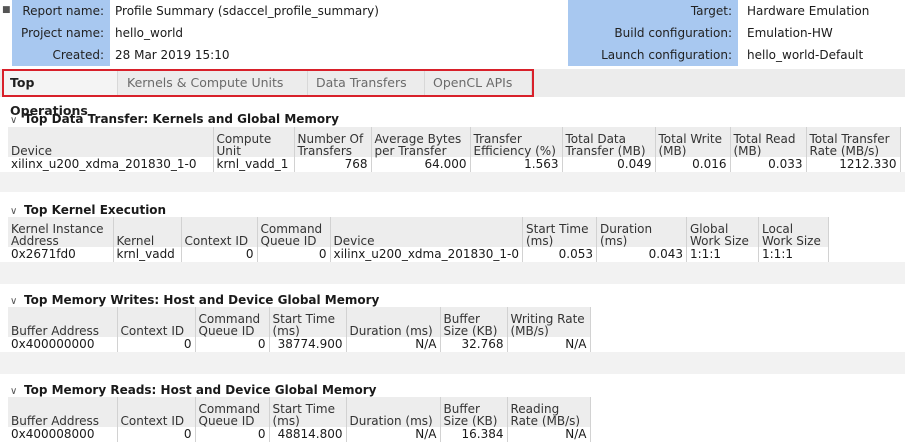  What do you see at coordinates (63, 434) in the screenshot?
I see `cell: 0x400008000` at bounding box center [63, 434].